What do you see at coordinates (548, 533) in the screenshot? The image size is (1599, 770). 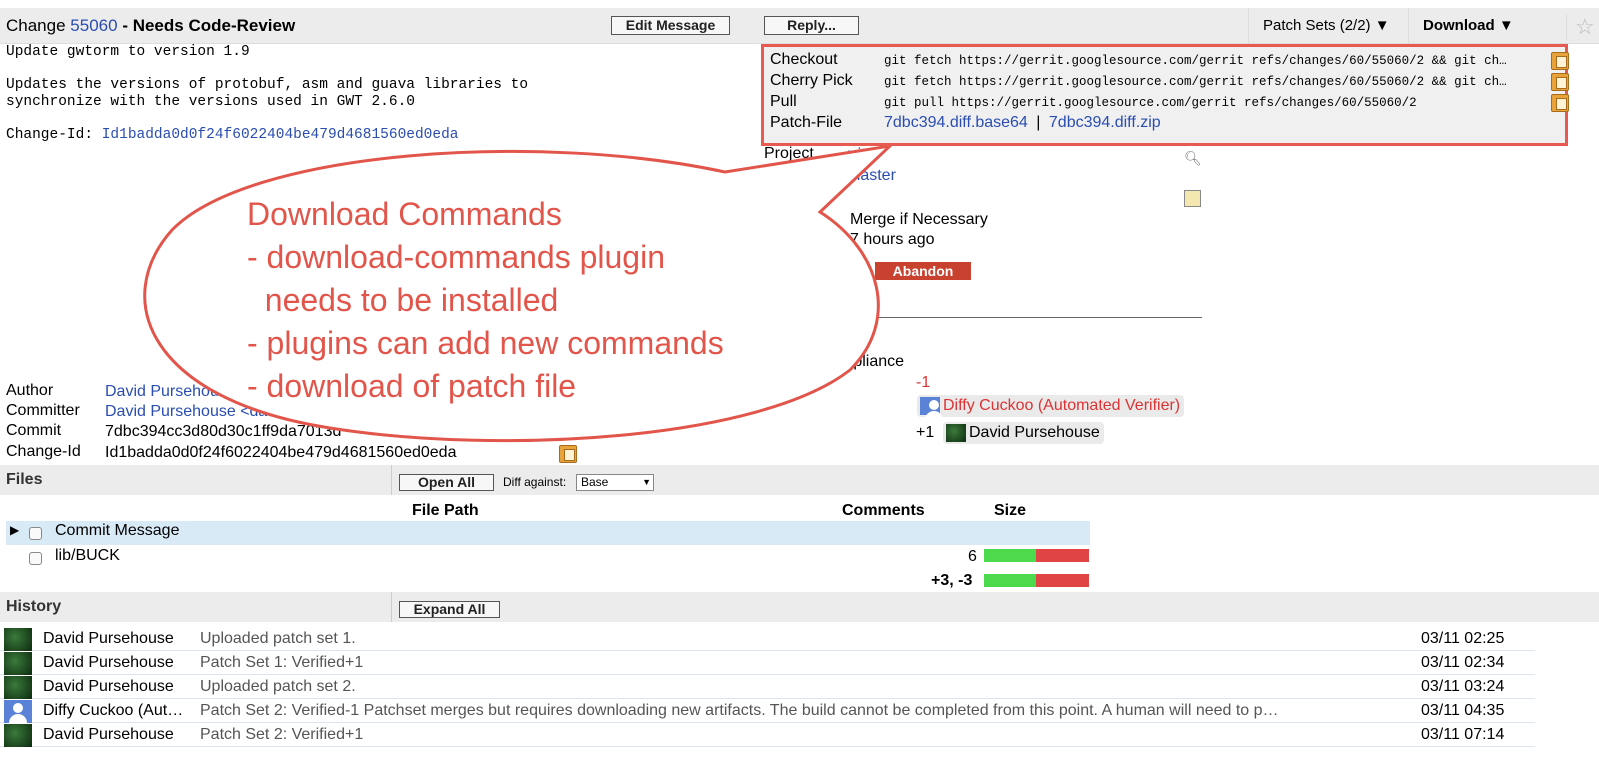 I see `file-row: ▶ Commit Message` at bounding box center [548, 533].